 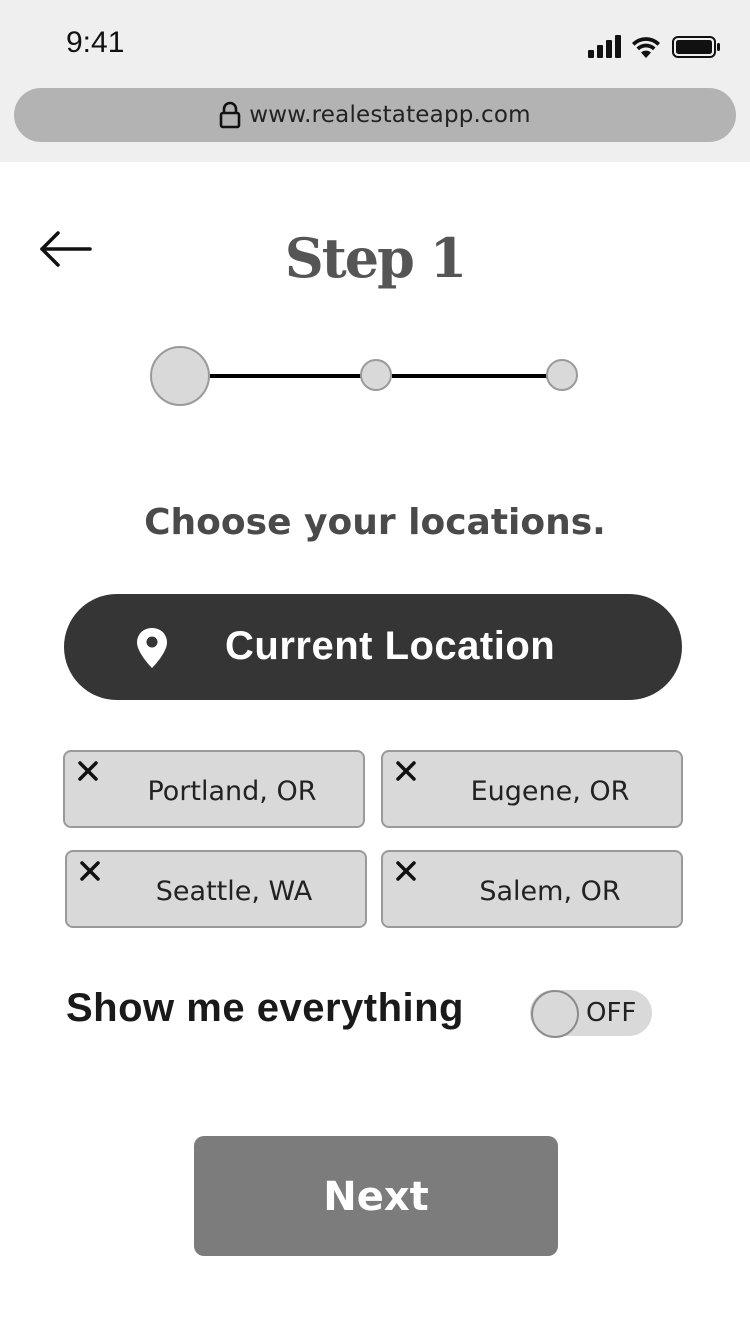 What do you see at coordinates (696, 47) in the screenshot?
I see `battery-icon` at bounding box center [696, 47].